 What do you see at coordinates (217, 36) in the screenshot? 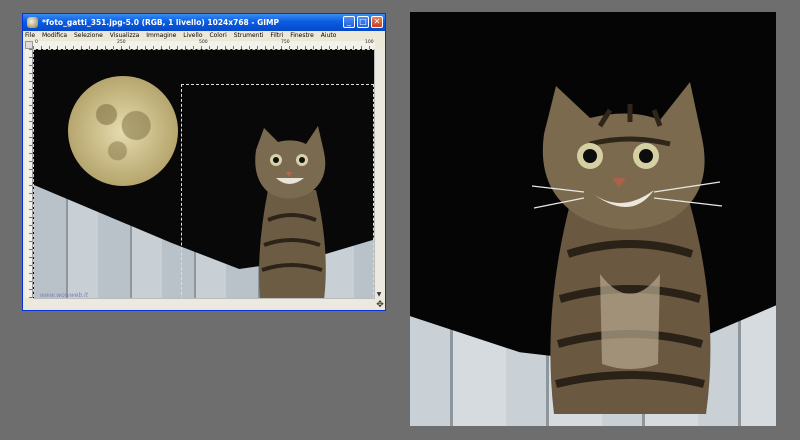
I see `menu-colori: Colori` at bounding box center [217, 36].